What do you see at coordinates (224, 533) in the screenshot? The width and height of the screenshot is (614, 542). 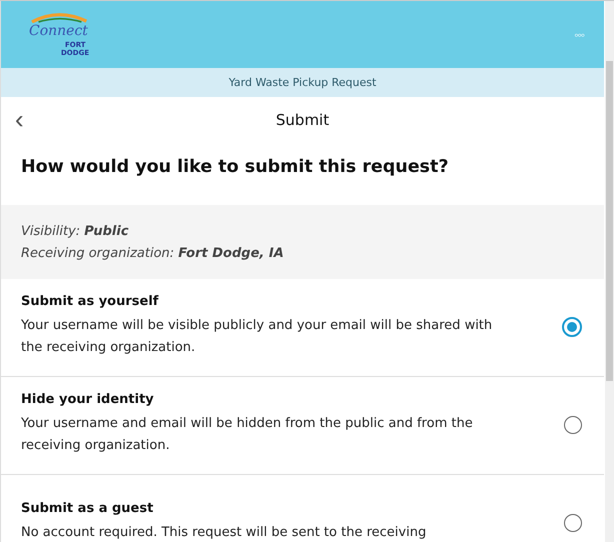 I see `option-description: No account required. This request will be sent to the receiving` at bounding box center [224, 533].